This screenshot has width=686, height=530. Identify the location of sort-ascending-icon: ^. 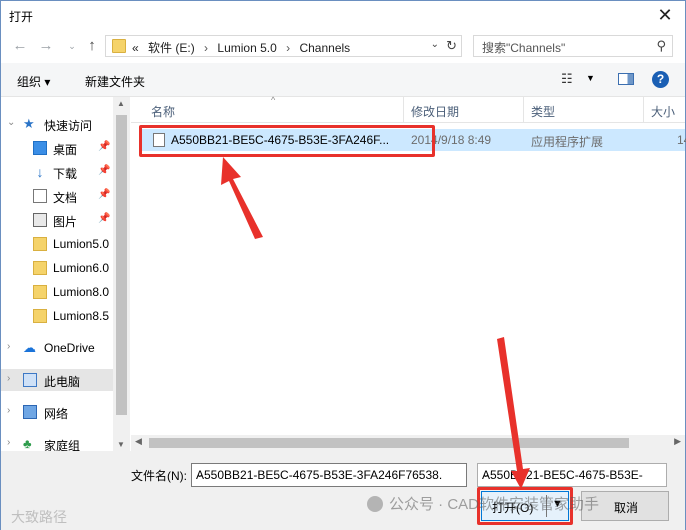
(273, 100).